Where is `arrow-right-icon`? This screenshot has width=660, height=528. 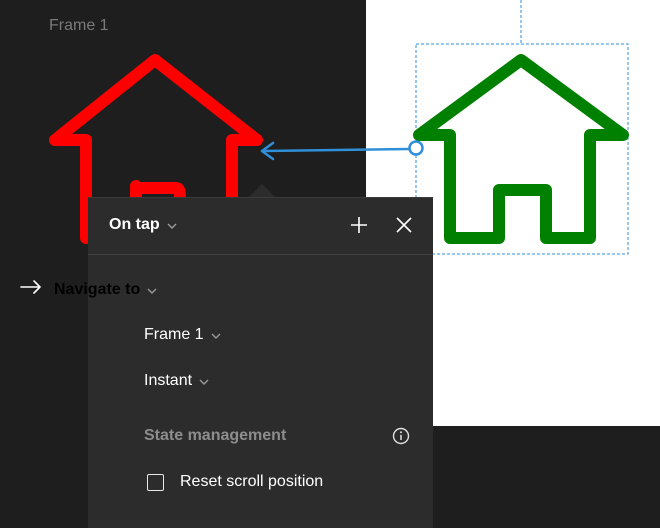
arrow-right-icon is located at coordinates (31, 289).